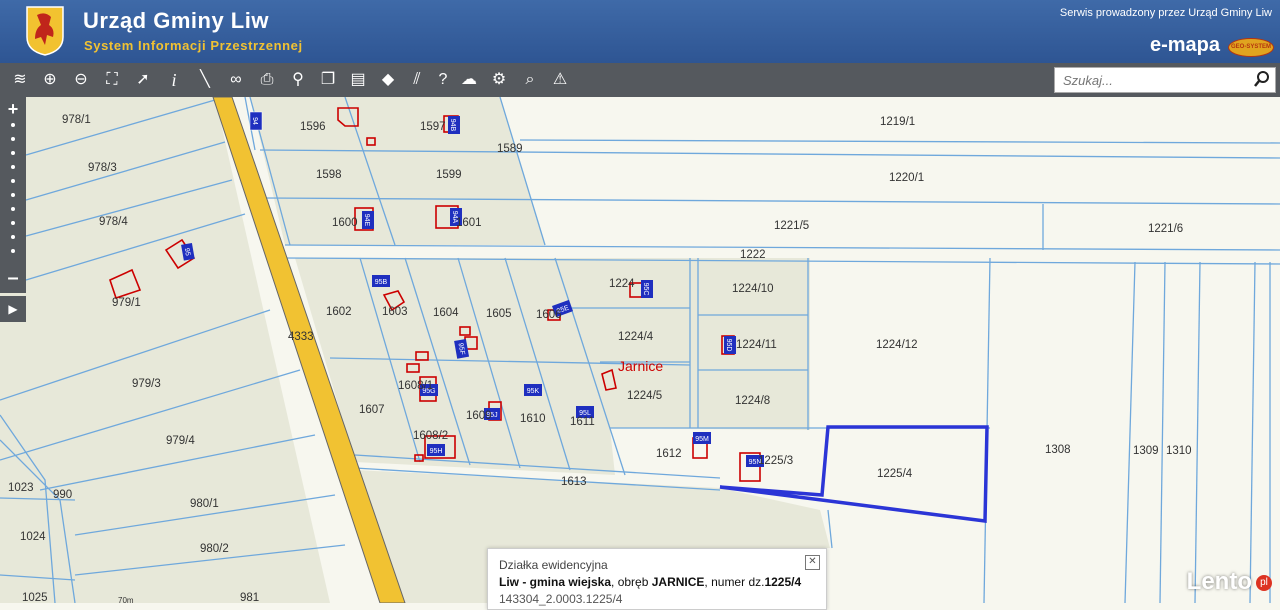 This screenshot has width=1280, height=610. I want to click on watermark-text: Lento, so click(1219, 581).